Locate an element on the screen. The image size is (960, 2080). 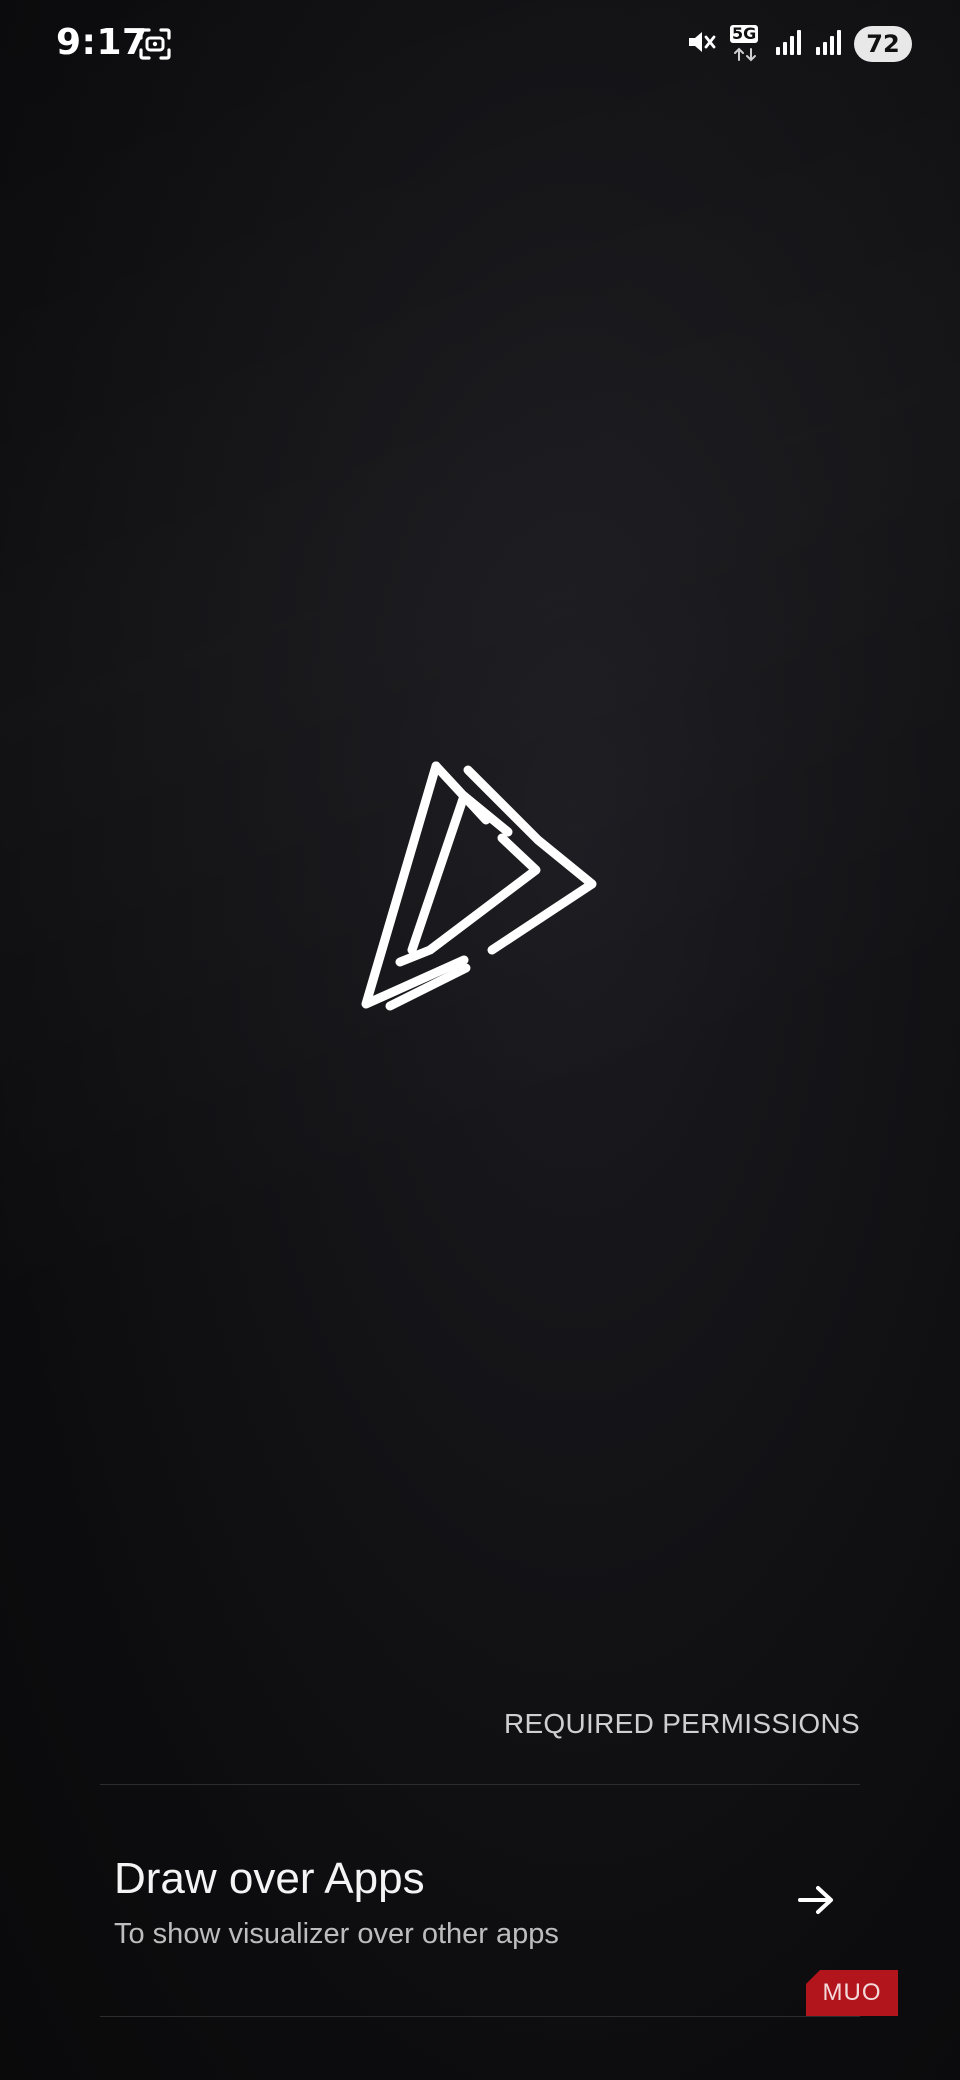
5g-icon: 5G is located at coordinates (745, 44).